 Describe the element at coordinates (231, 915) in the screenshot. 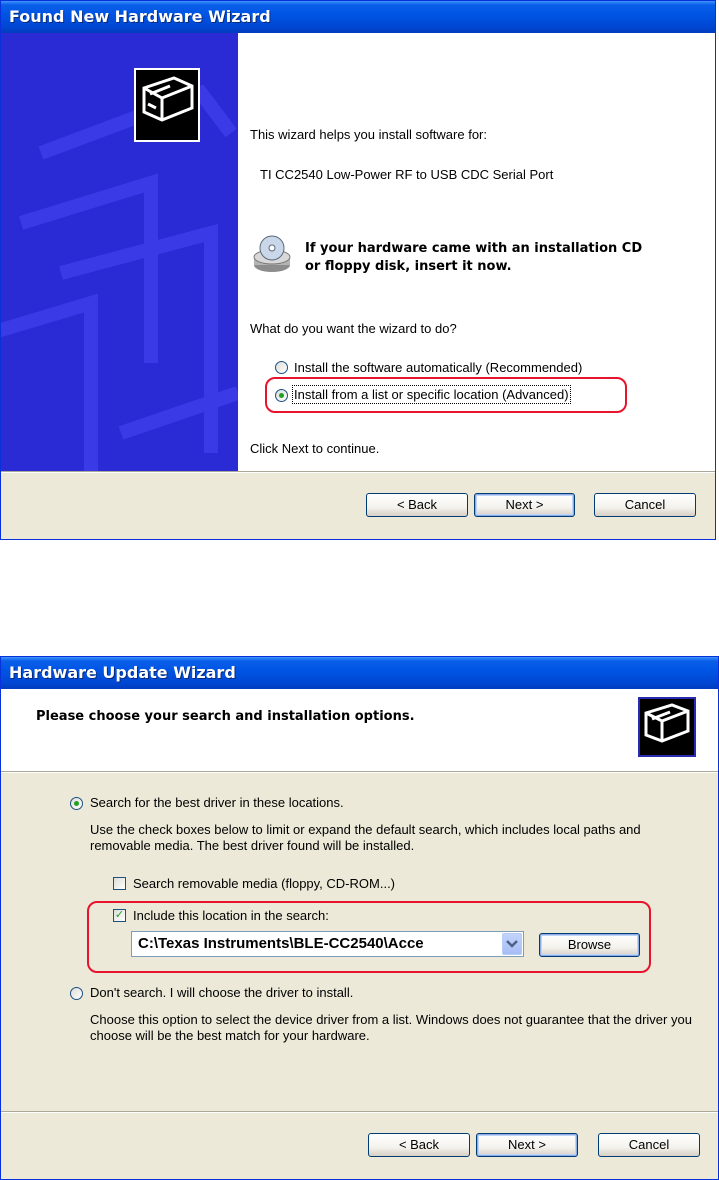

I see `checkbox-include-location-label: Include this location in the search:` at that location.